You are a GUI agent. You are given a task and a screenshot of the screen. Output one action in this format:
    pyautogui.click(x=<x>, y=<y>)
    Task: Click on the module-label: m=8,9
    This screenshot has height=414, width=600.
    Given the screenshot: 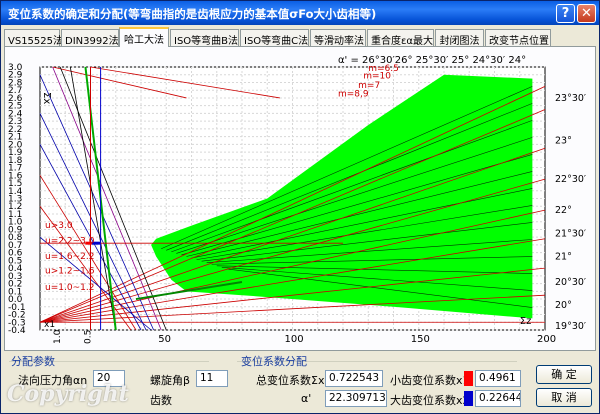 What is the action you would take?
    pyautogui.click(x=353, y=94)
    